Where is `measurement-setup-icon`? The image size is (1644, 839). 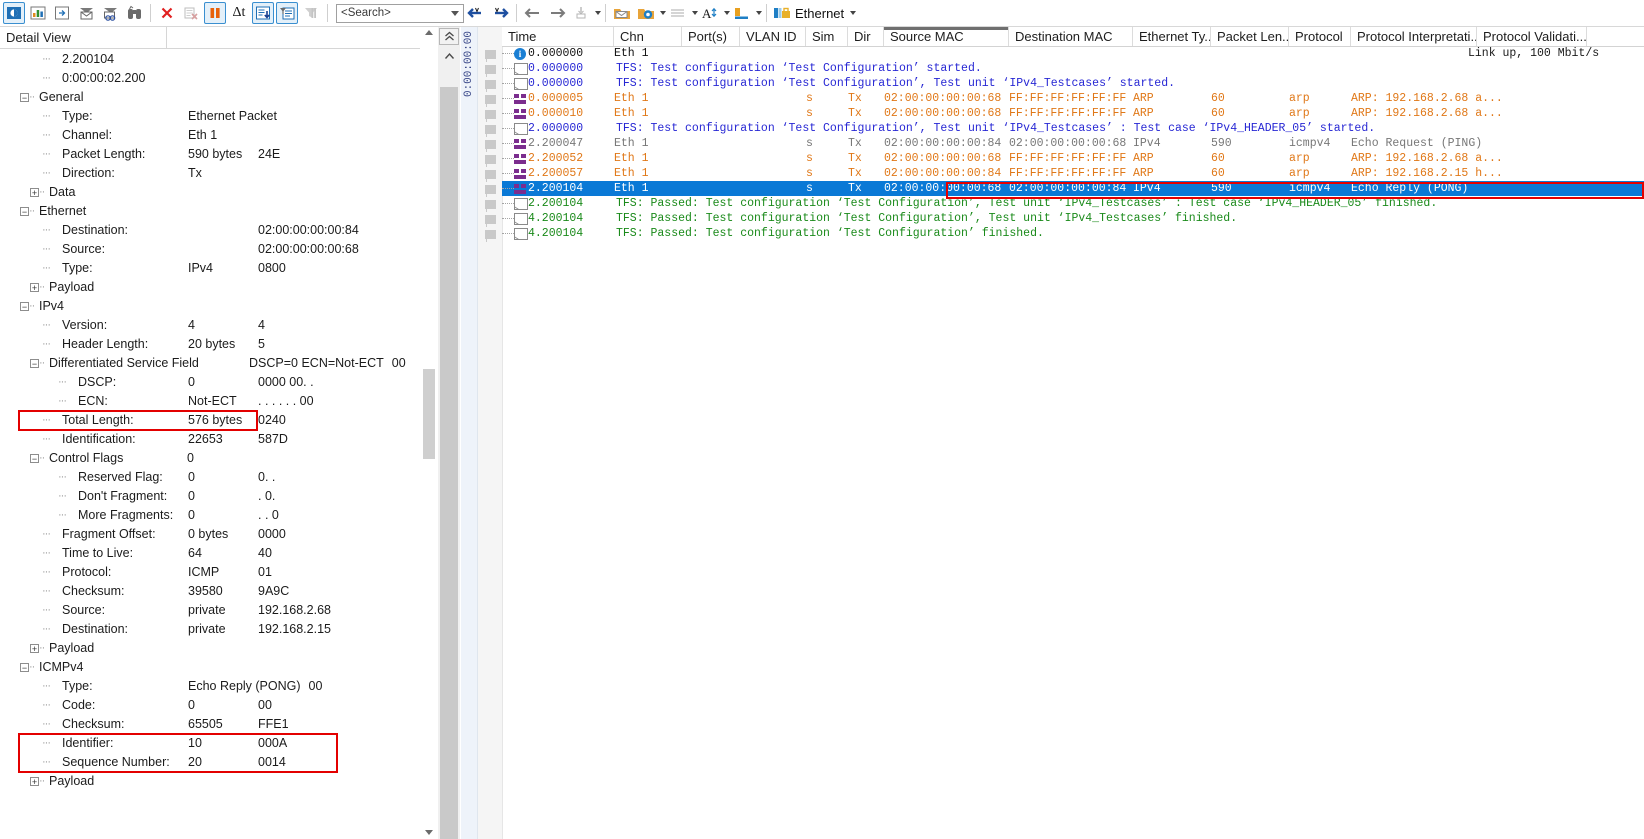
measurement-setup-icon is located at coordinates (14, 13).